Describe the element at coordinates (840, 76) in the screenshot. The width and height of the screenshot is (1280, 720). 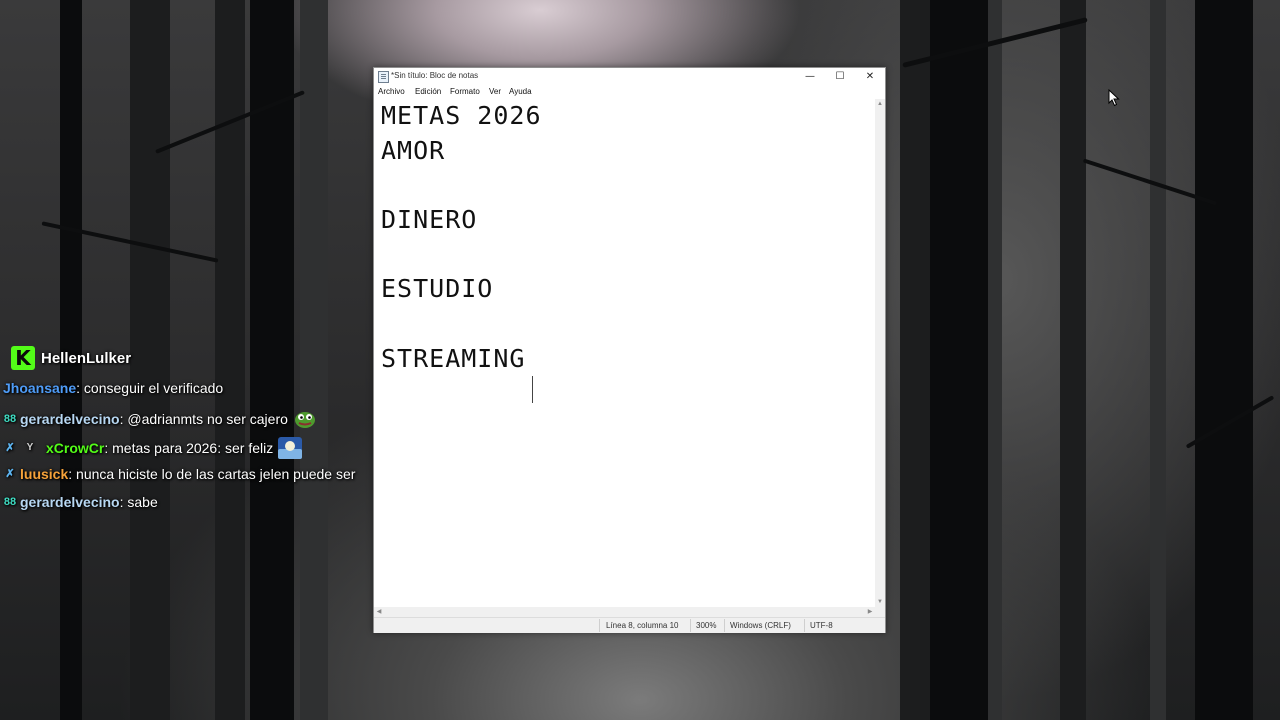
I see `maximize-button: ☐` at that location.